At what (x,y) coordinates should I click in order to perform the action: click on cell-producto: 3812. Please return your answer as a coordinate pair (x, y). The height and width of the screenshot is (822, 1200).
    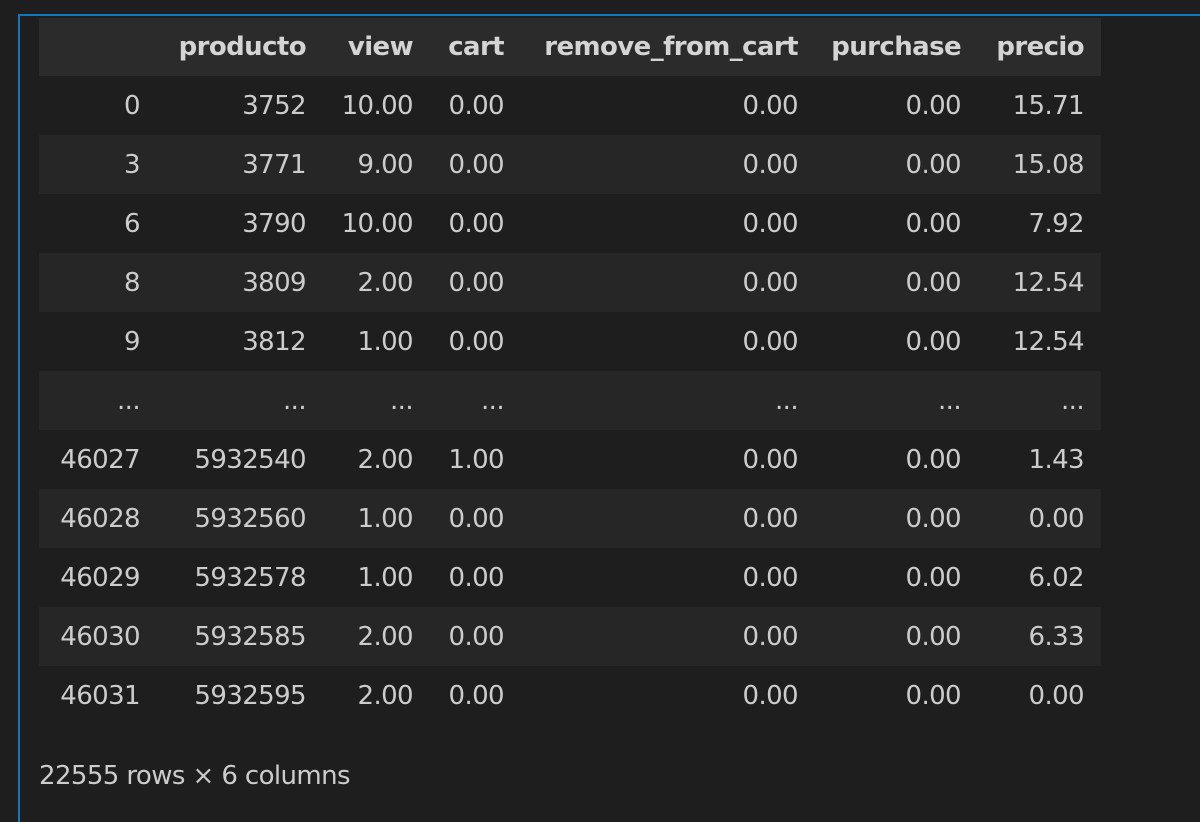
    Looking at the image, I should click on (274, 341).